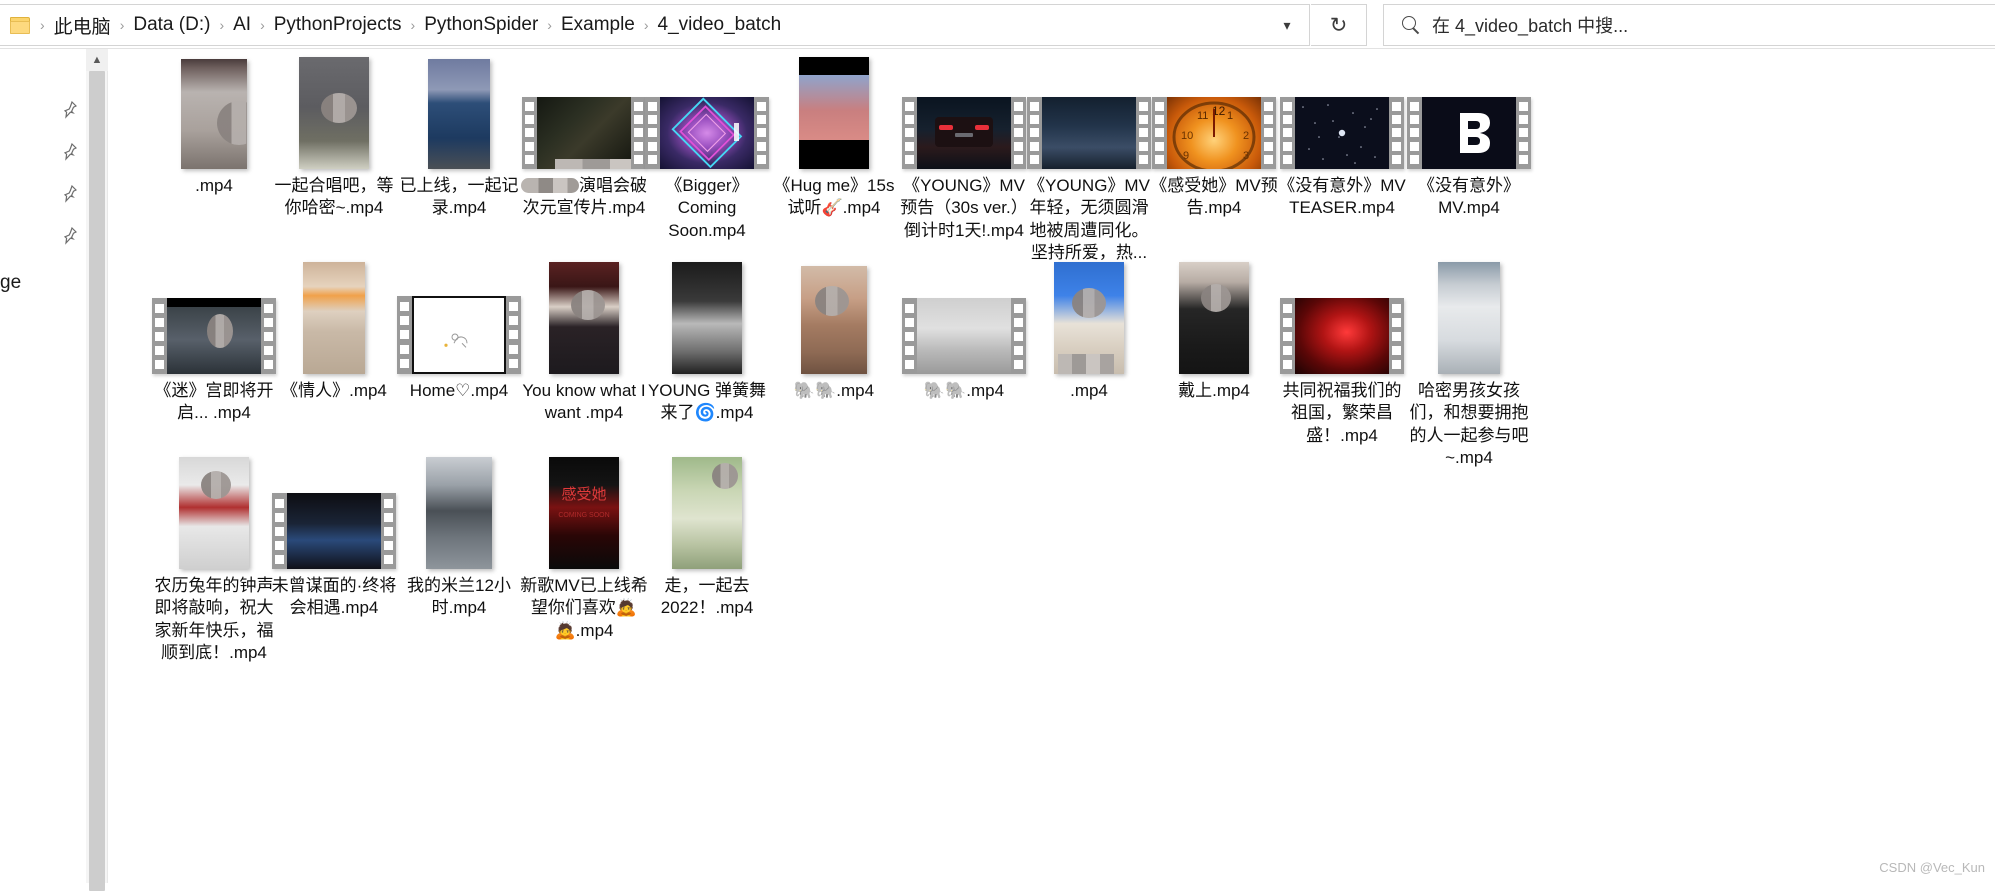 This screenshot has height=891, width=1995. What do you see at coordinates (1214, 328) in the screenshot?
I see `file-item: 戴上.mp4` at bounding box center [1214, 328].